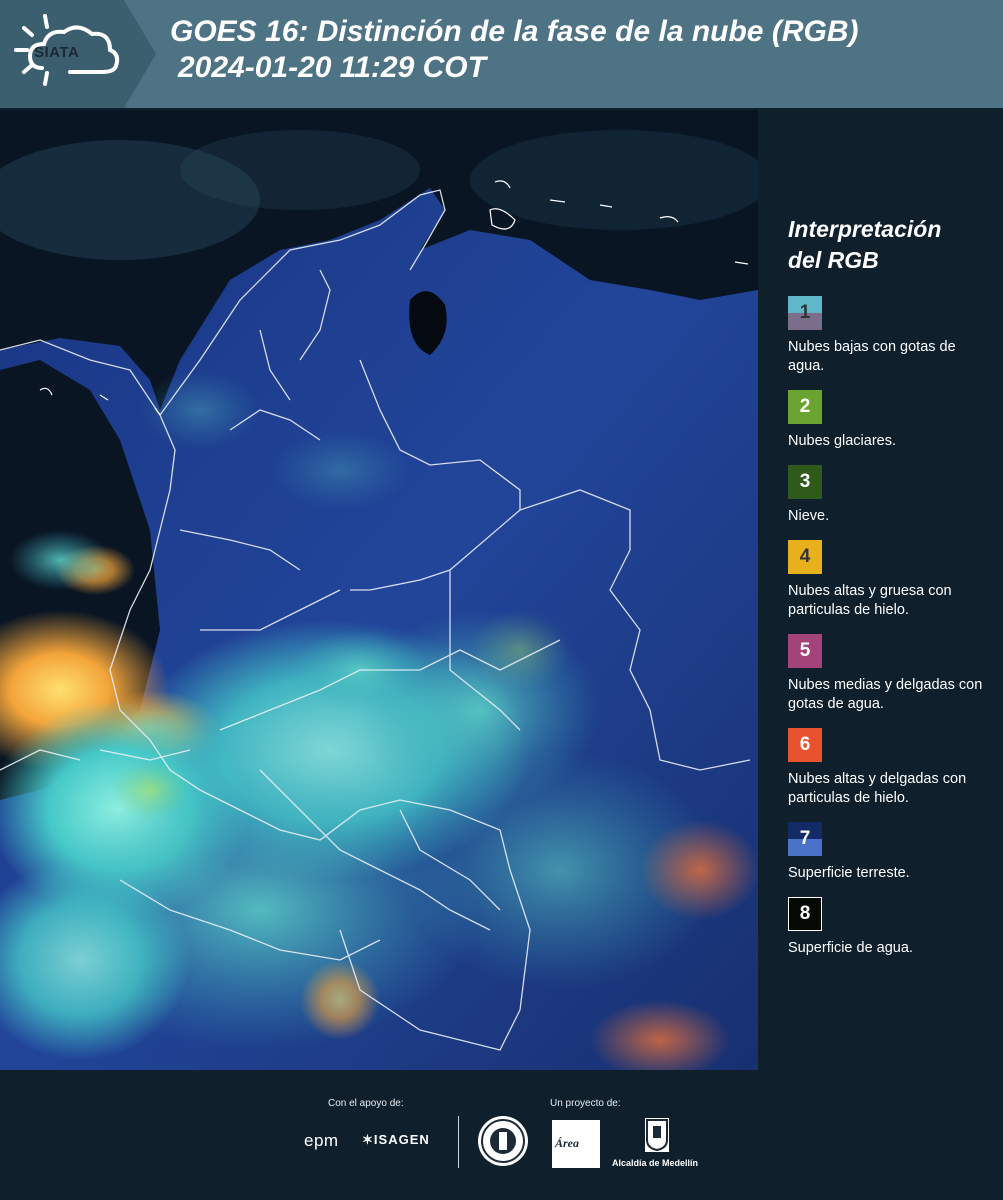 Image resolution: width=1003 pixels, height=1200 pixels. Describe the element at coordinates (567, 1143) in the screenshot. I see `area-metropolitana-label: Área` at that location.